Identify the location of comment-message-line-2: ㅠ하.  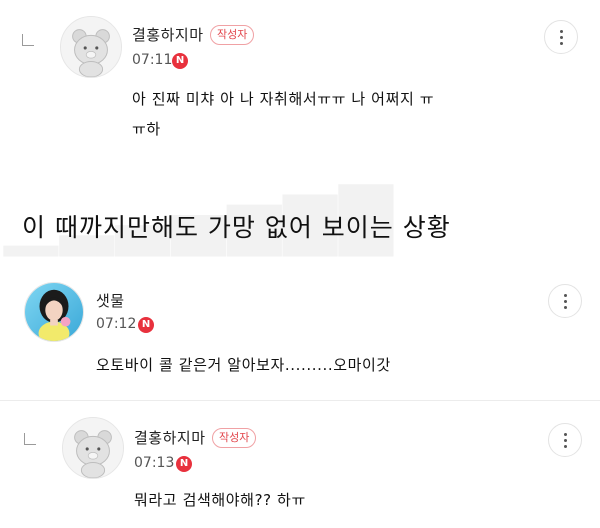
(146, 129).